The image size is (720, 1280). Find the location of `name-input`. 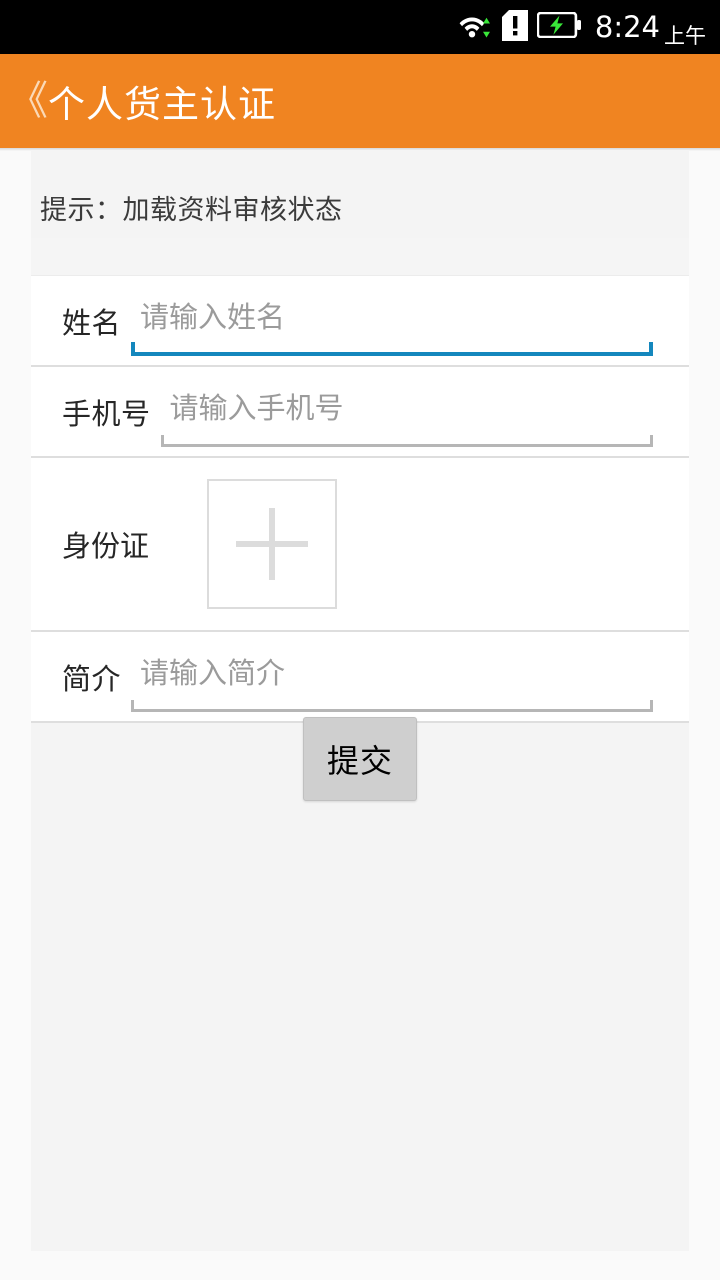

name-input is located at coordinates (392, 320).